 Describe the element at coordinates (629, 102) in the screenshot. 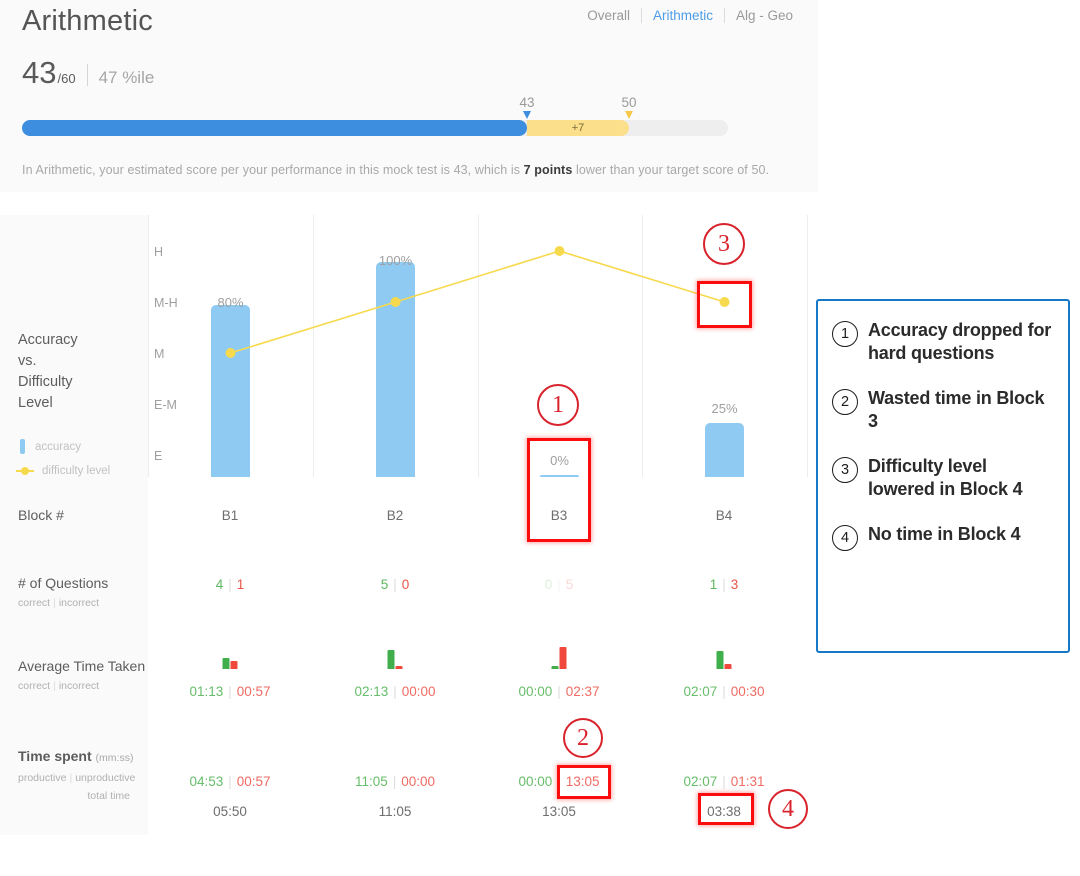

I see `target-score-marker-label: 50` at that location.